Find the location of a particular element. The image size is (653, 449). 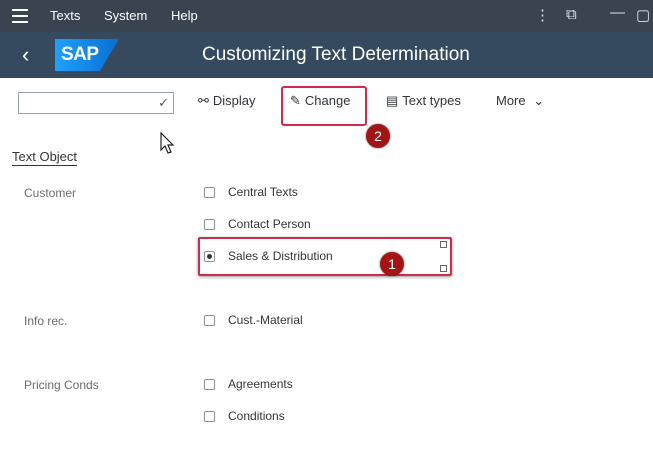

page-title: Customizing Text Determination is located at coordinates (336, 54).